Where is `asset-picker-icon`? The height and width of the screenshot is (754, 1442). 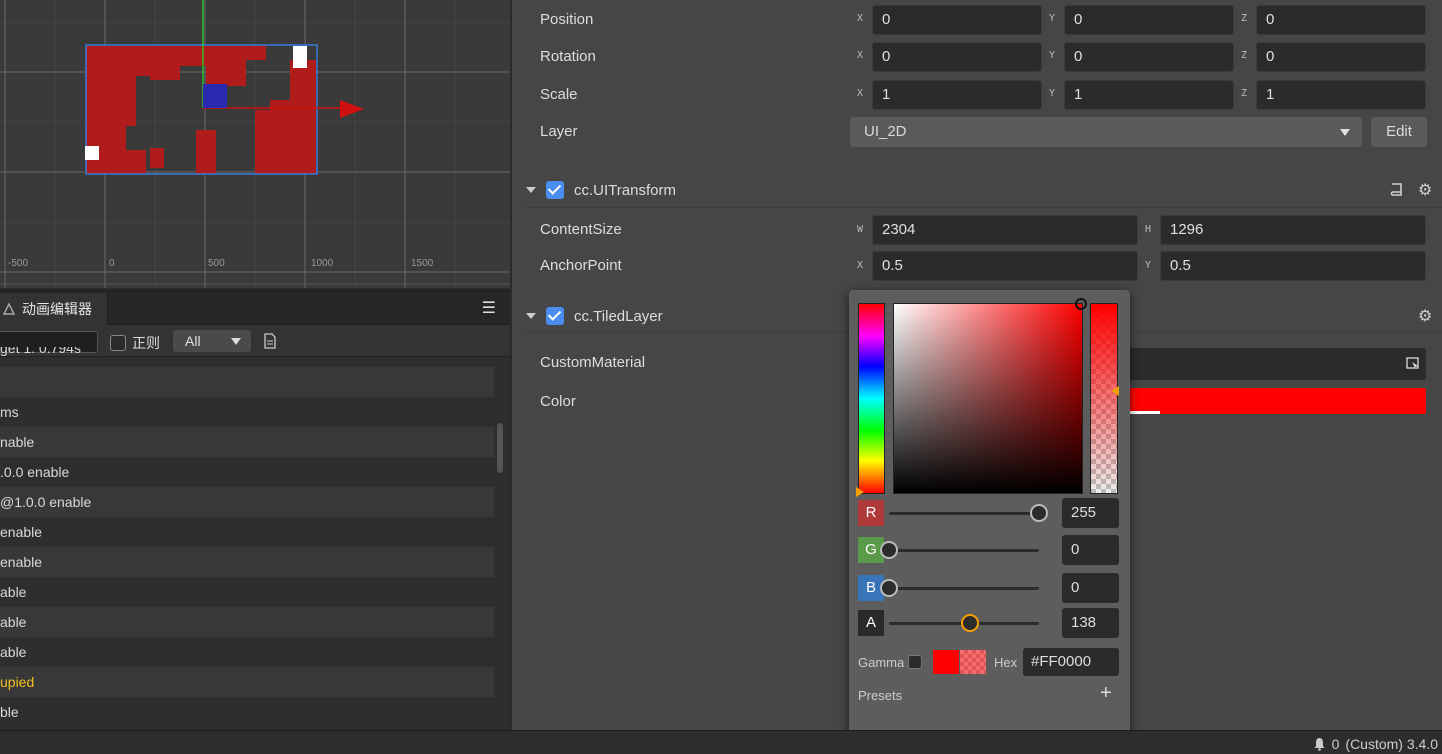 asset-picker-icon is located at coordinates (1413, 364).